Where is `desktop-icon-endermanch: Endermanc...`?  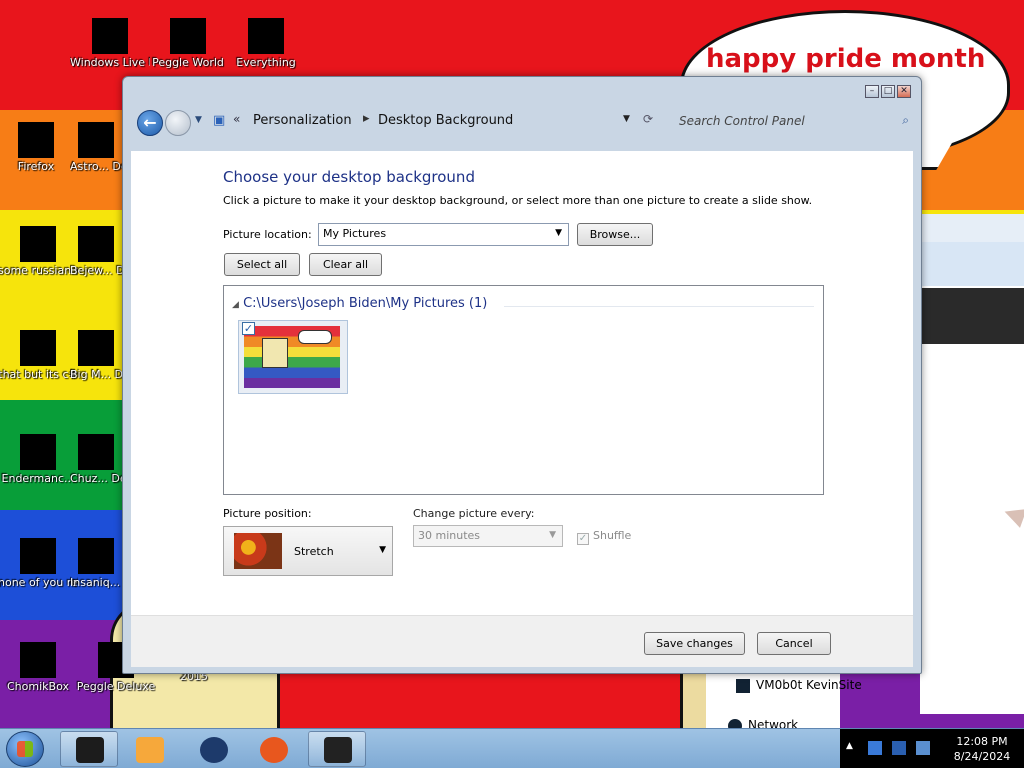 desktop-icon-endermanch: Endermanc... is located at coordinates (39, 460).